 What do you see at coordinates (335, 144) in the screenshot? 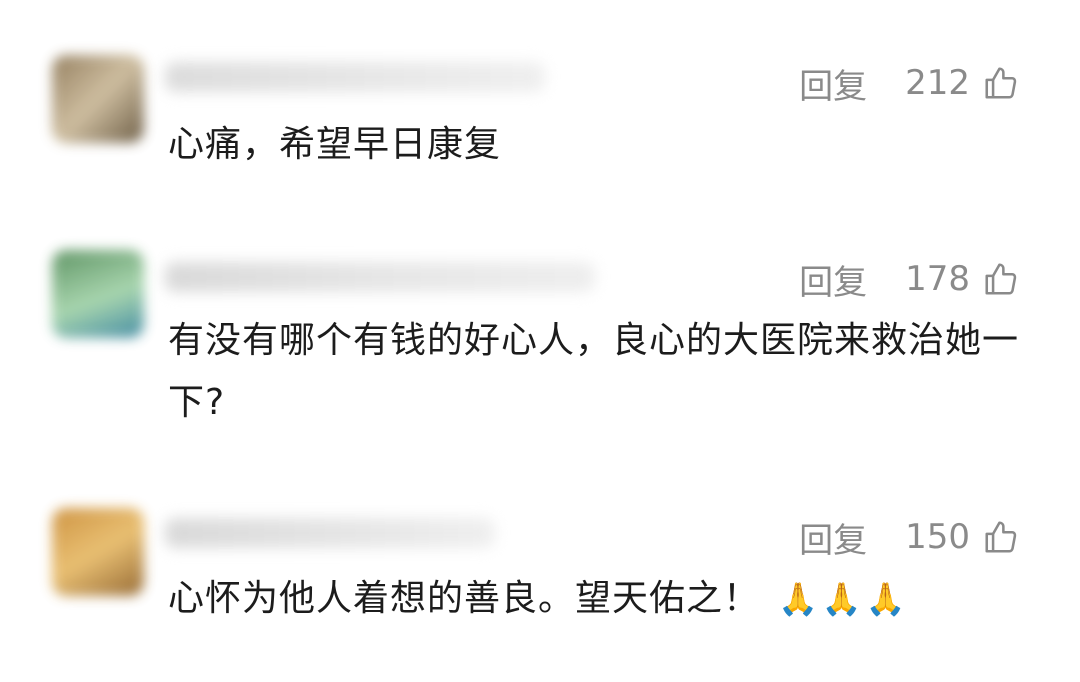
I see `comment-body: 心痛，希望早日康复` at bounding box center [335, 144].